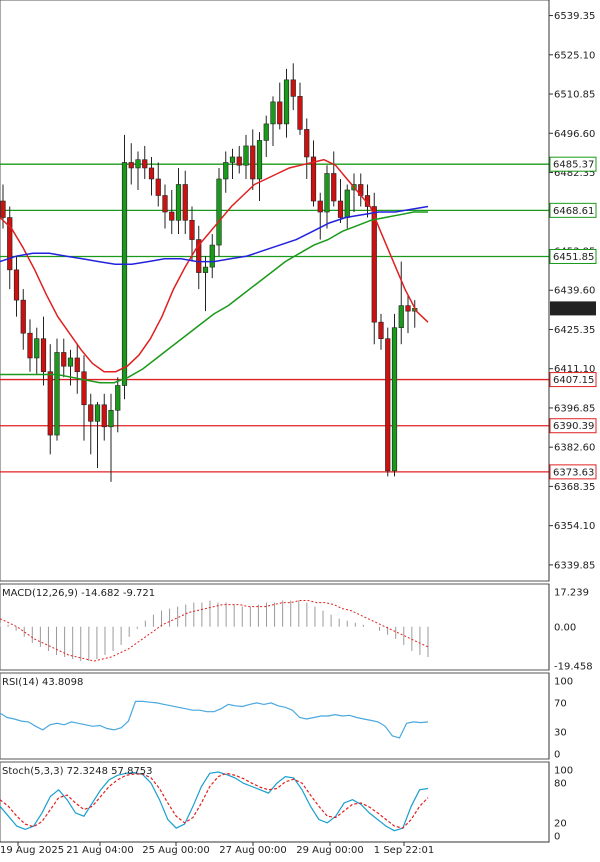 The height and width of the screenshot is (862, 600). I want to click on x-tick-label: 25 Aug 00:00, so click(175, 850).